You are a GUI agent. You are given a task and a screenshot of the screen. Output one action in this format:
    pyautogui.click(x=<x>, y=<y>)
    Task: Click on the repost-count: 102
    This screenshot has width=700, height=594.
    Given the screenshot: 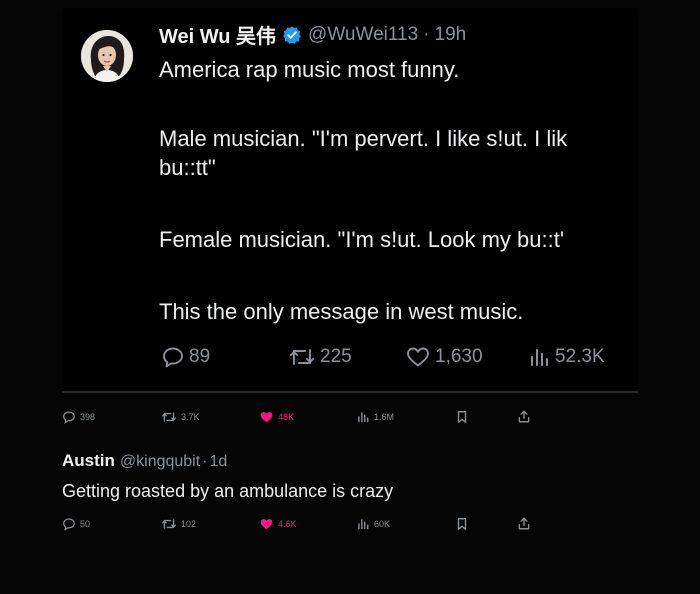 What is the action you would take?
    pyautogui.click(x=189, y=524)
    